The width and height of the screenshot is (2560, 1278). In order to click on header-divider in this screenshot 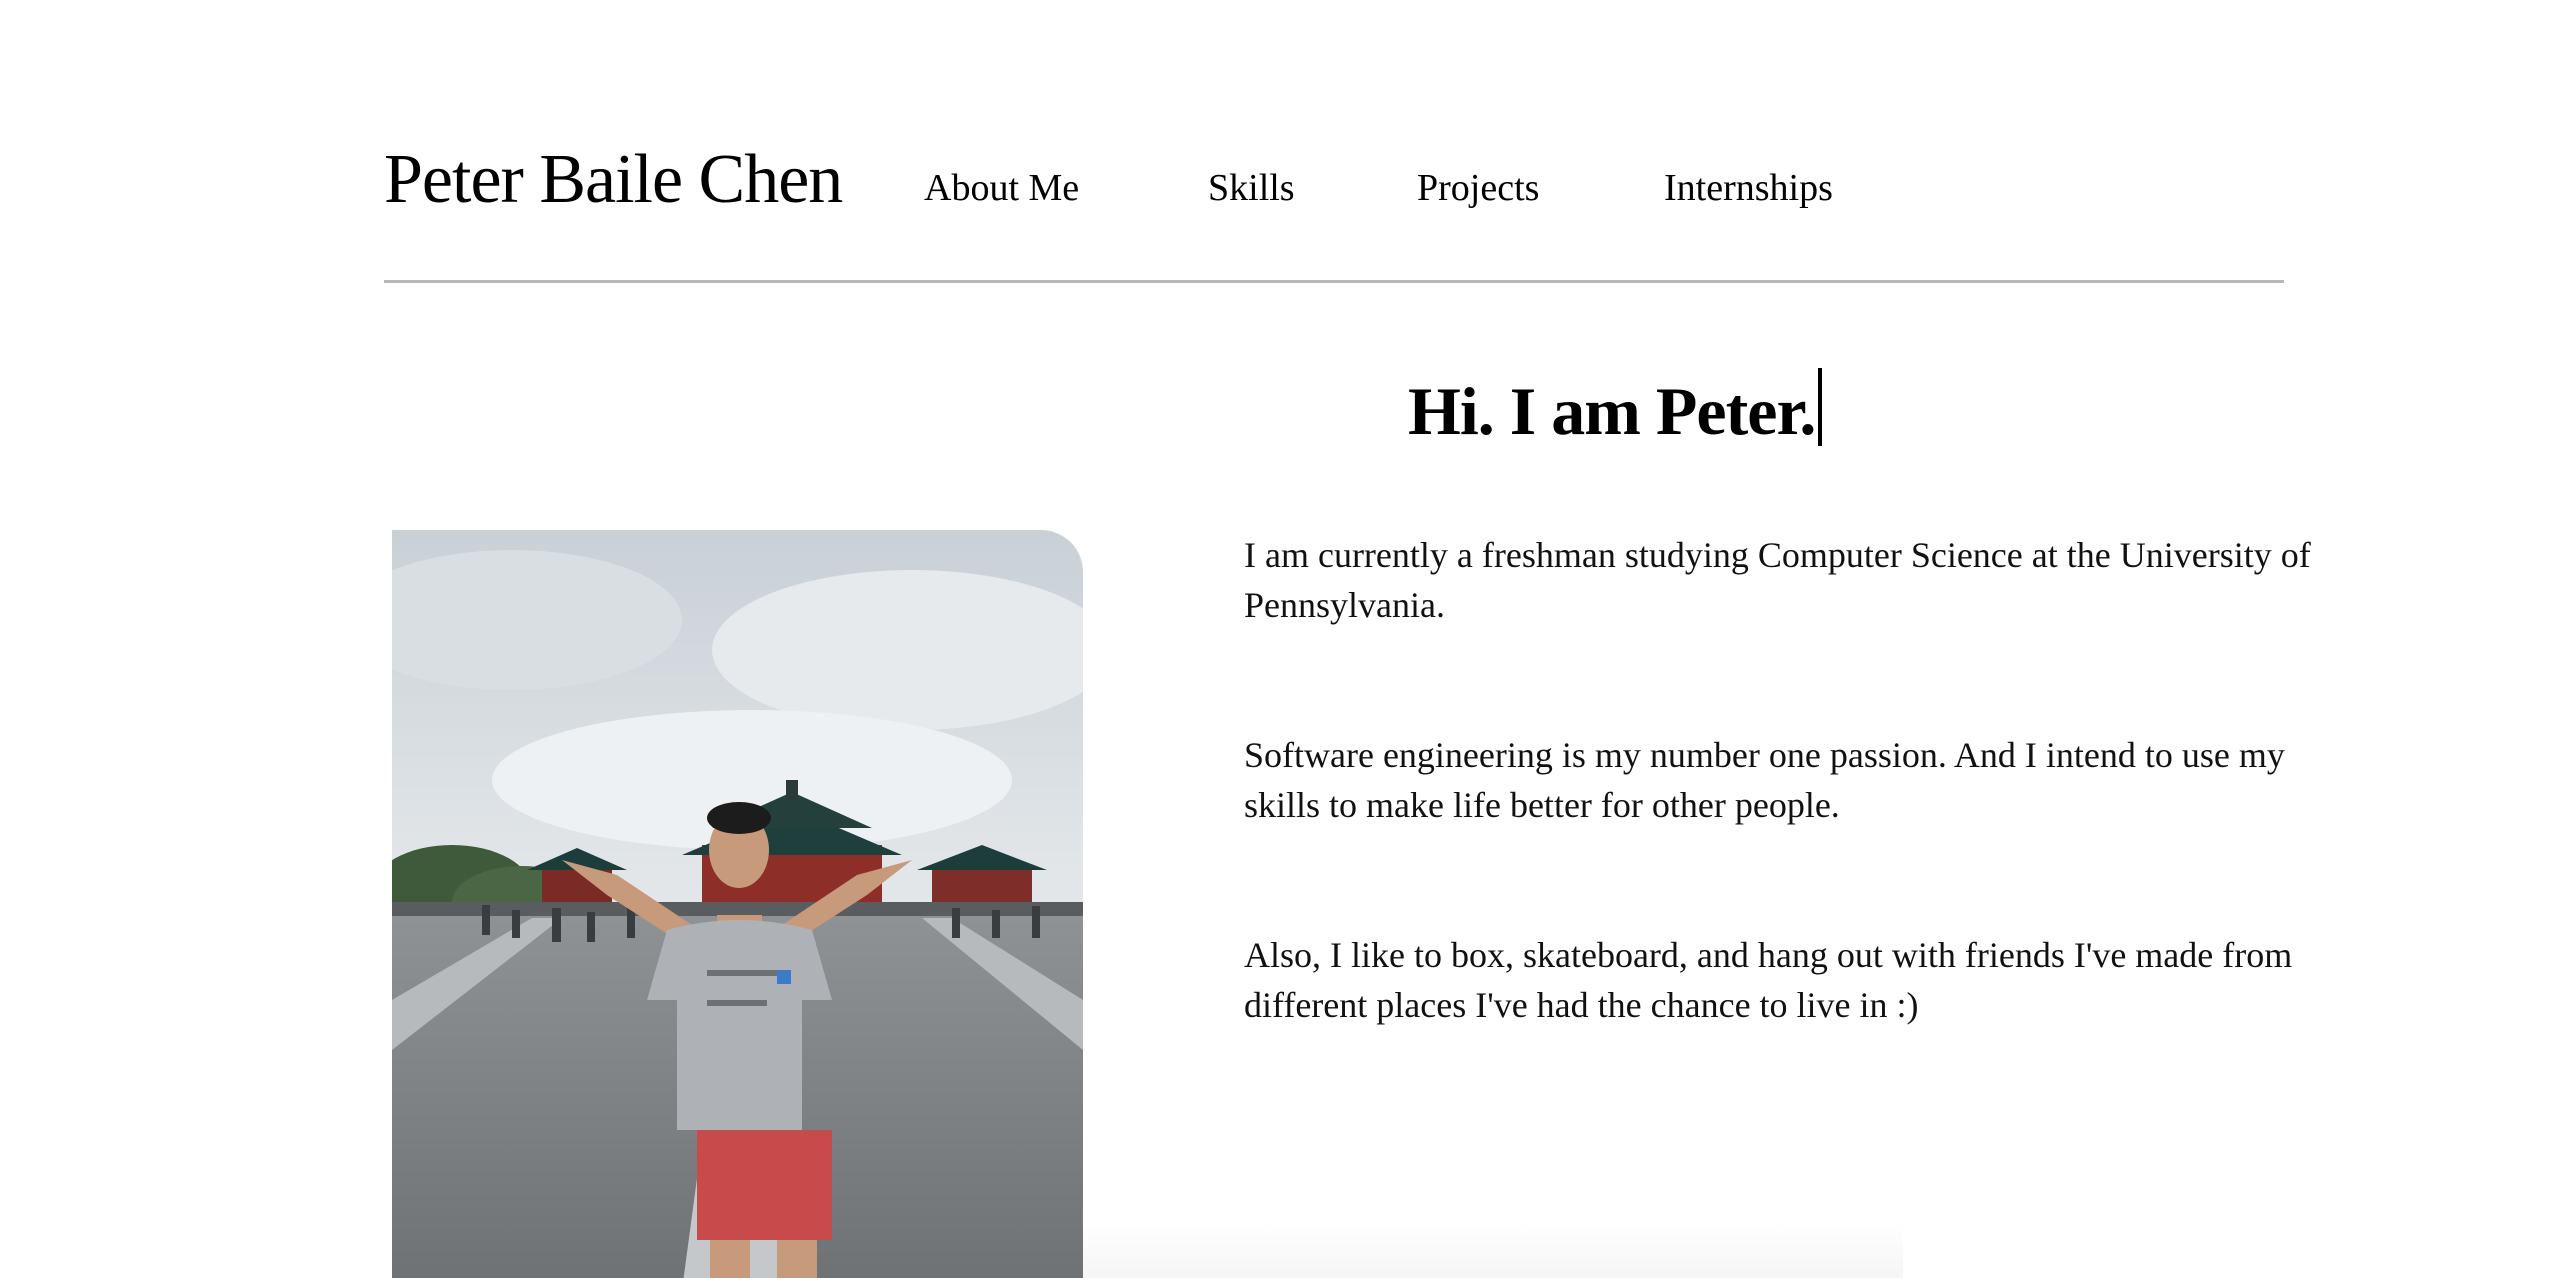, I will do `click(1334, 281)`.